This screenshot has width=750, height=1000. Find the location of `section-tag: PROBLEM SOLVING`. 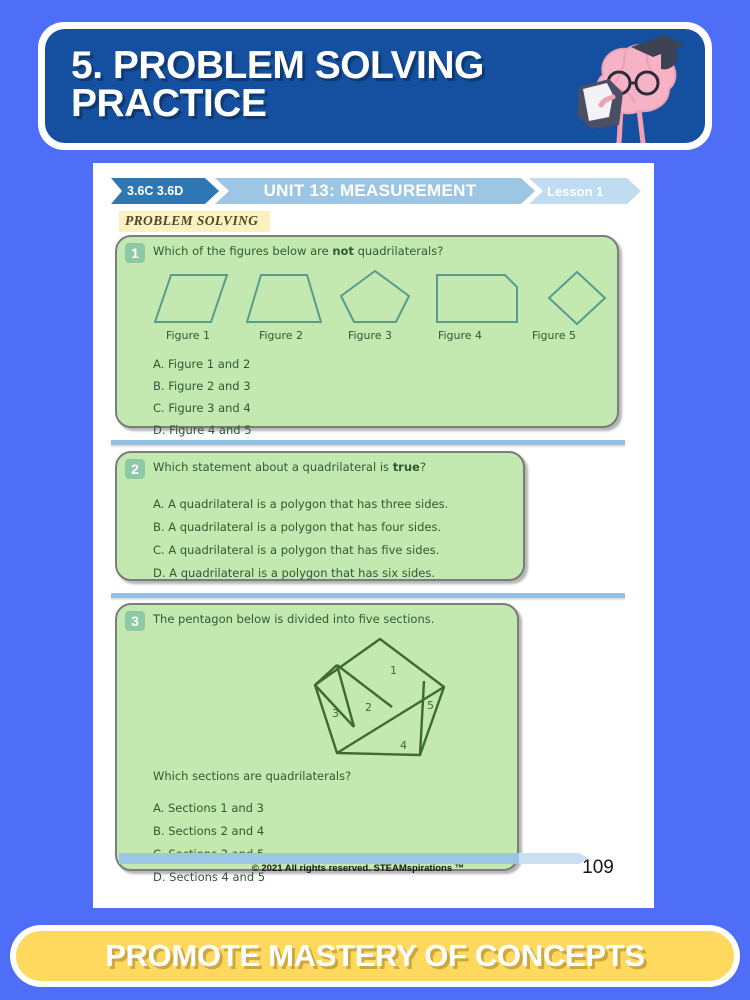

section-tag: PROBLEM SOLVING is located at coordinates (195, 221).